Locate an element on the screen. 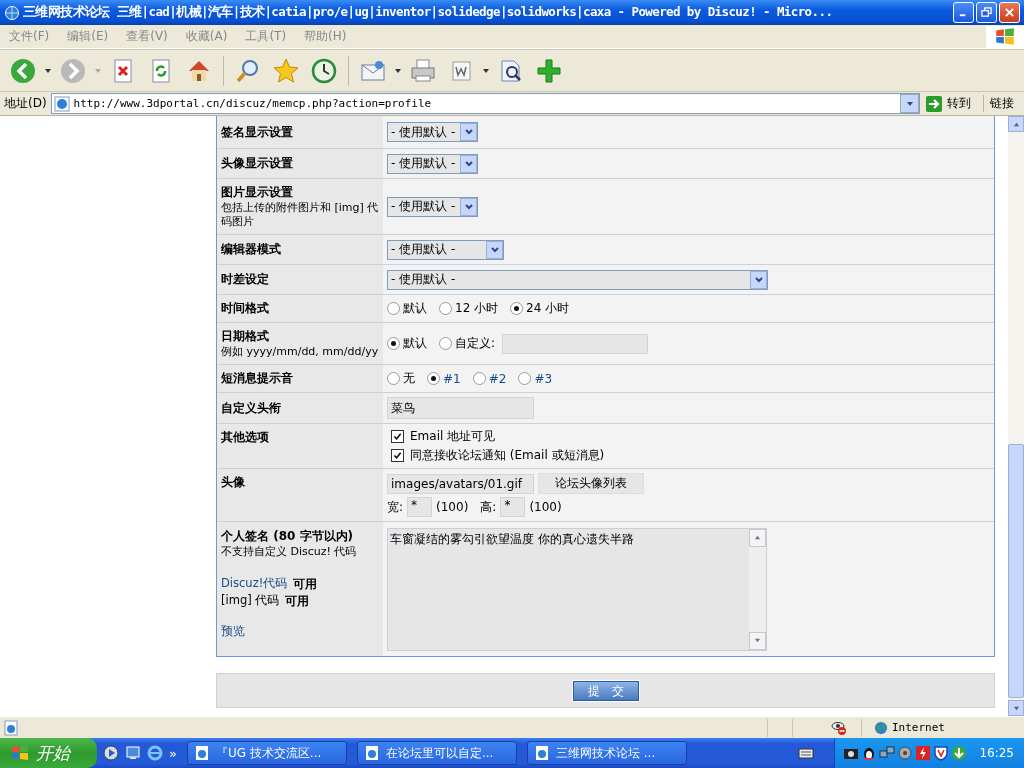 The width and height of the screenshot is (1024, 768). option-label: 12 小时 is located at coordinates (477, 308).